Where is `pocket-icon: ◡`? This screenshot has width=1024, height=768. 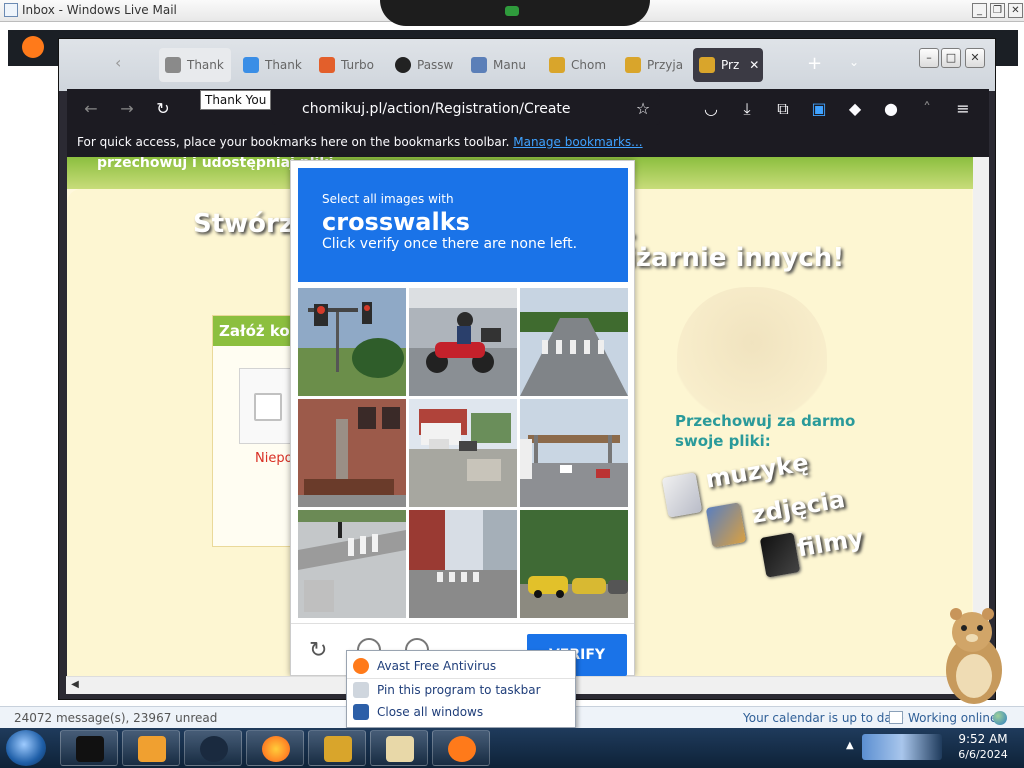
pocket-icon: ◡ is located at coordinates (711, 109).